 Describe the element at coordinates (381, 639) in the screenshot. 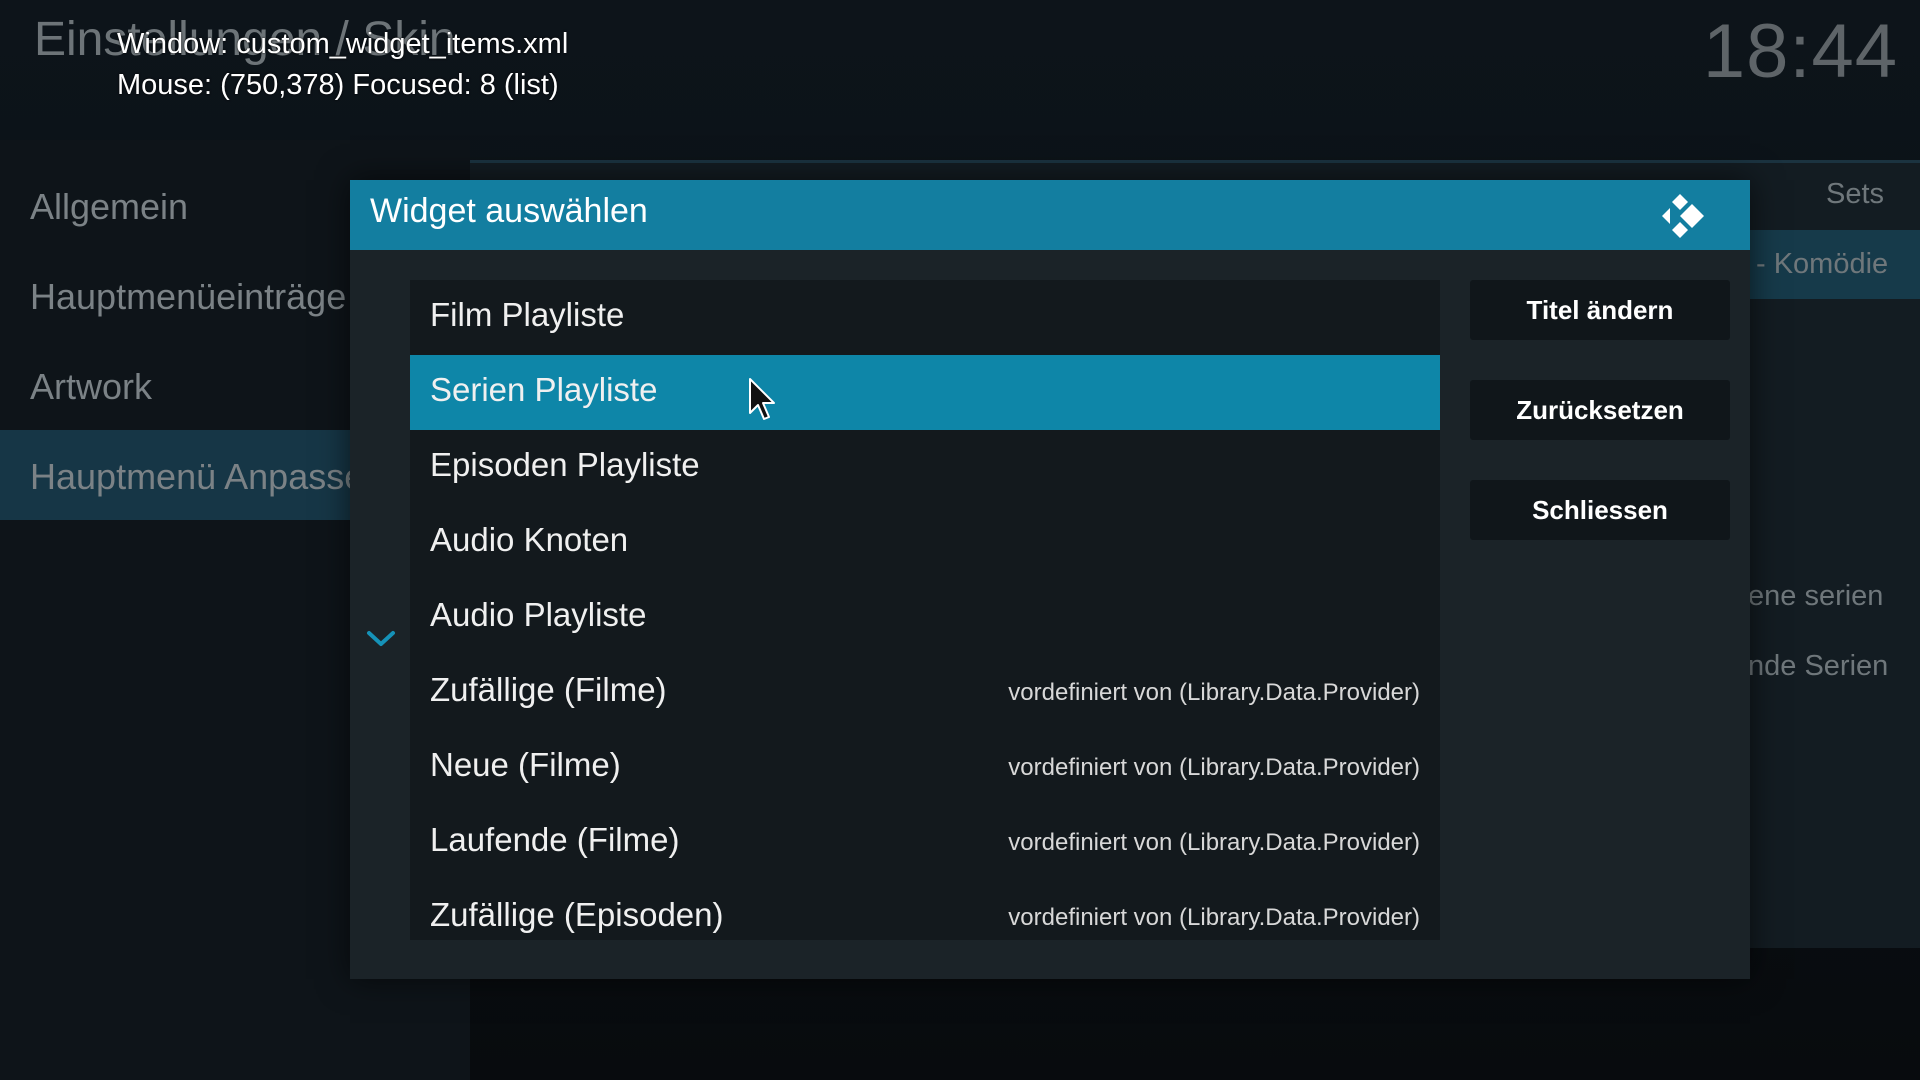

I see `chevron-down-icon` at that location.